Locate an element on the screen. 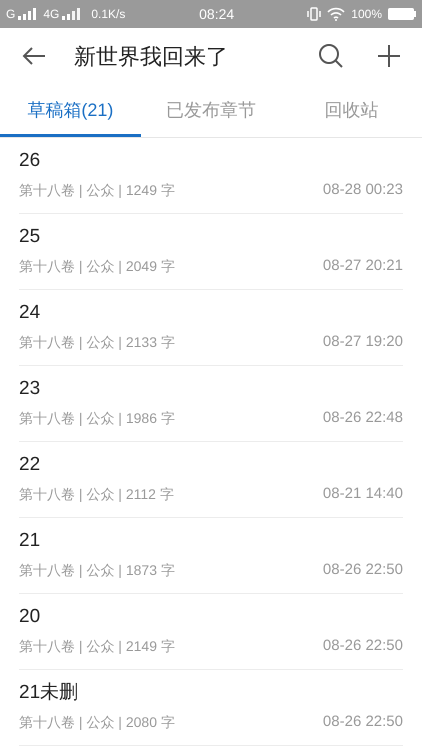  add-button is located at coordinates (389, 56).